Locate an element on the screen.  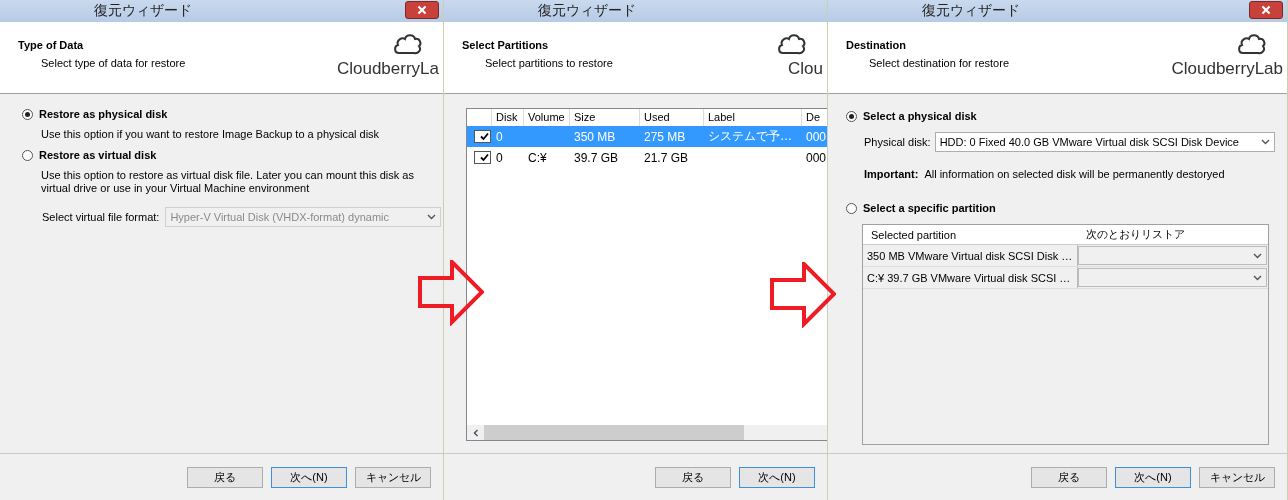
important-label: Important: is located at coordinates (891, 174).